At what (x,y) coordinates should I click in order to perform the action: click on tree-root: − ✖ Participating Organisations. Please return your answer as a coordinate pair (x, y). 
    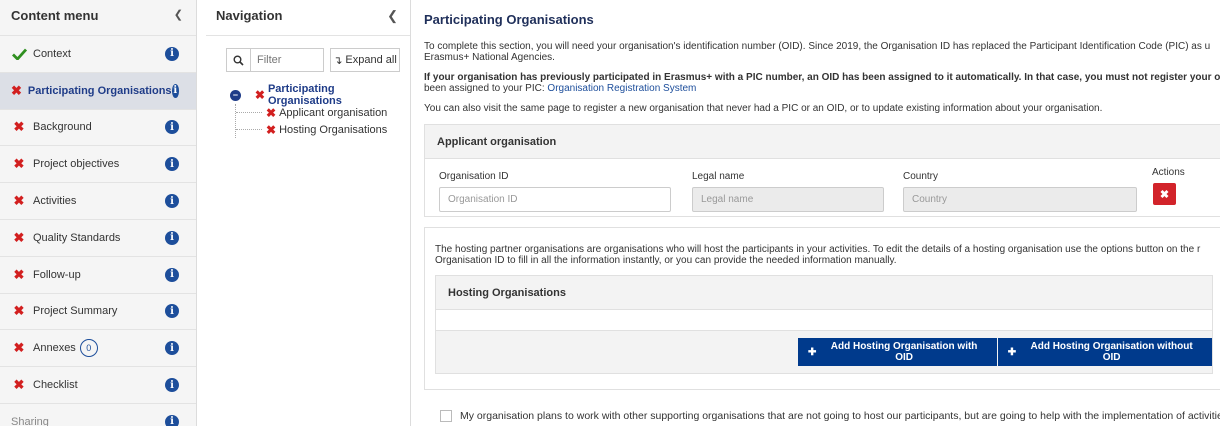
    Looking at the image, I should click on (320, 95).